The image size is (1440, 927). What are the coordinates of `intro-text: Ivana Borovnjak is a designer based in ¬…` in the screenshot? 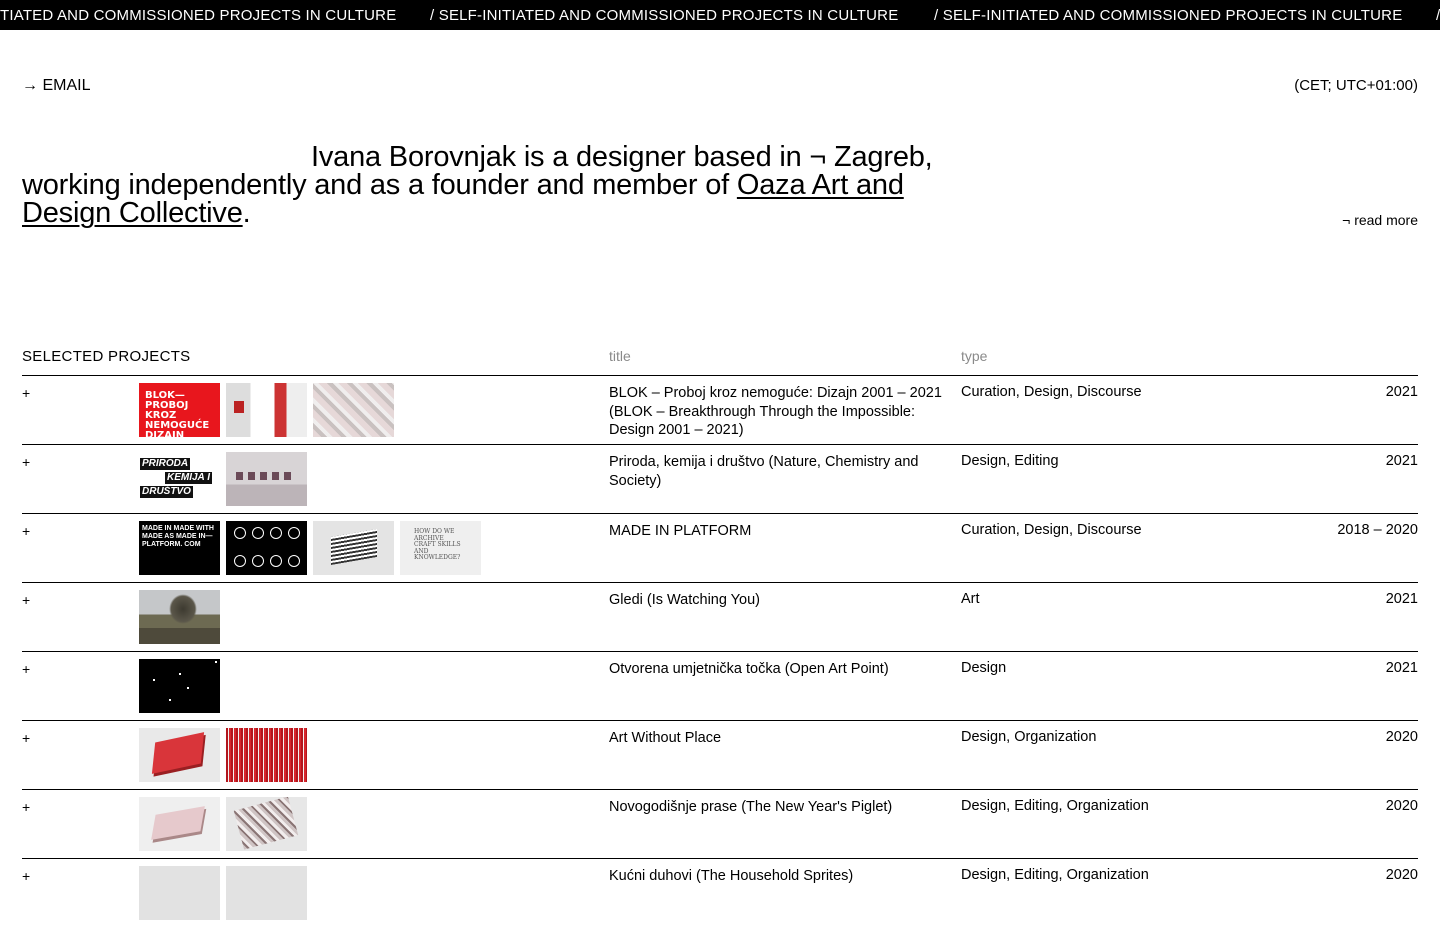 It's located at (492, 186).